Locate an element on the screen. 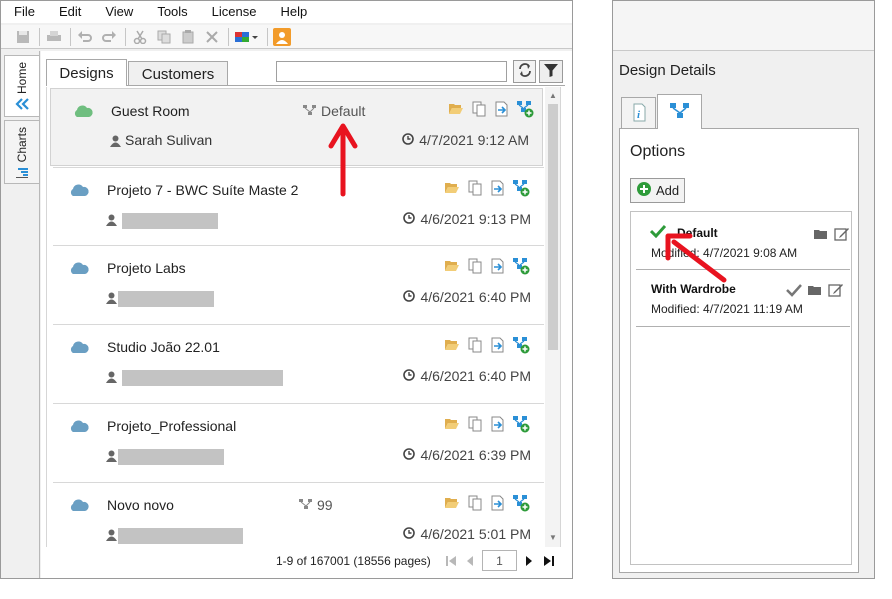 This screenshot has width=892, height=599. design-name: Projeto 7 - BWC Suíte Maste 2 is located at coordinates (203, 190).